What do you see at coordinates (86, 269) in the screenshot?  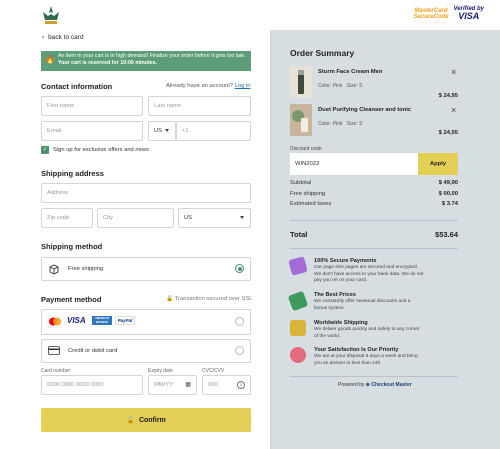 I see `free-shipping-label: Free shipping` at bounding box center [86, 269].